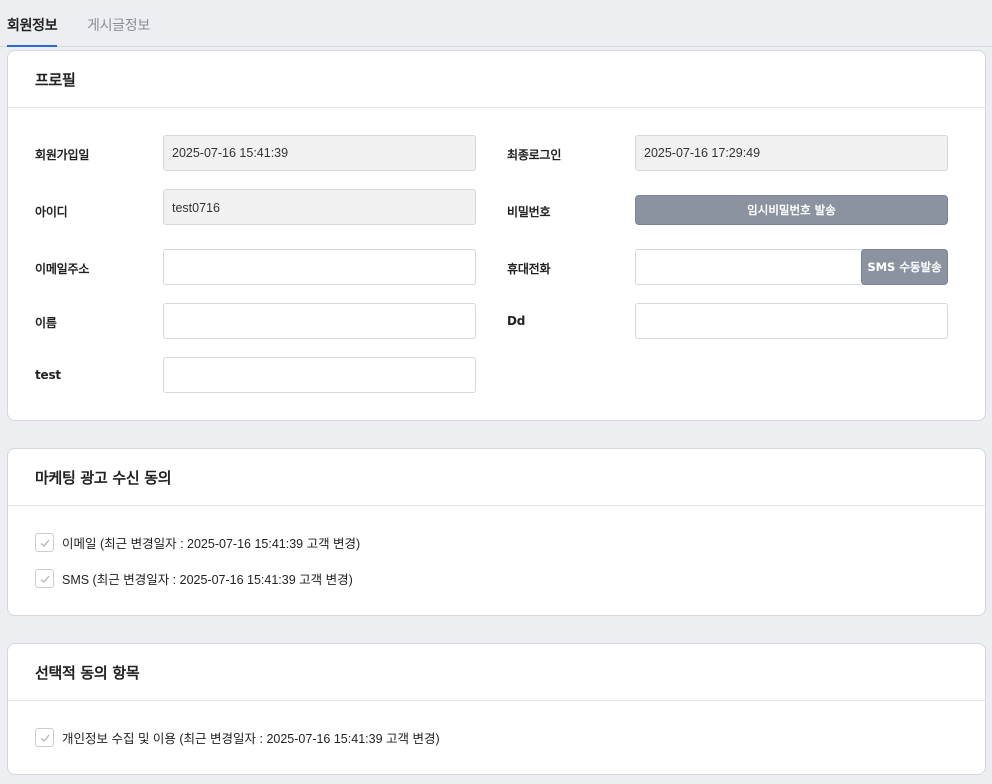 This screenshot has width=992, height=784. Describe the element at coordinates (516, 321) in the screenshot. I see `dd-label: Dd` at that location.